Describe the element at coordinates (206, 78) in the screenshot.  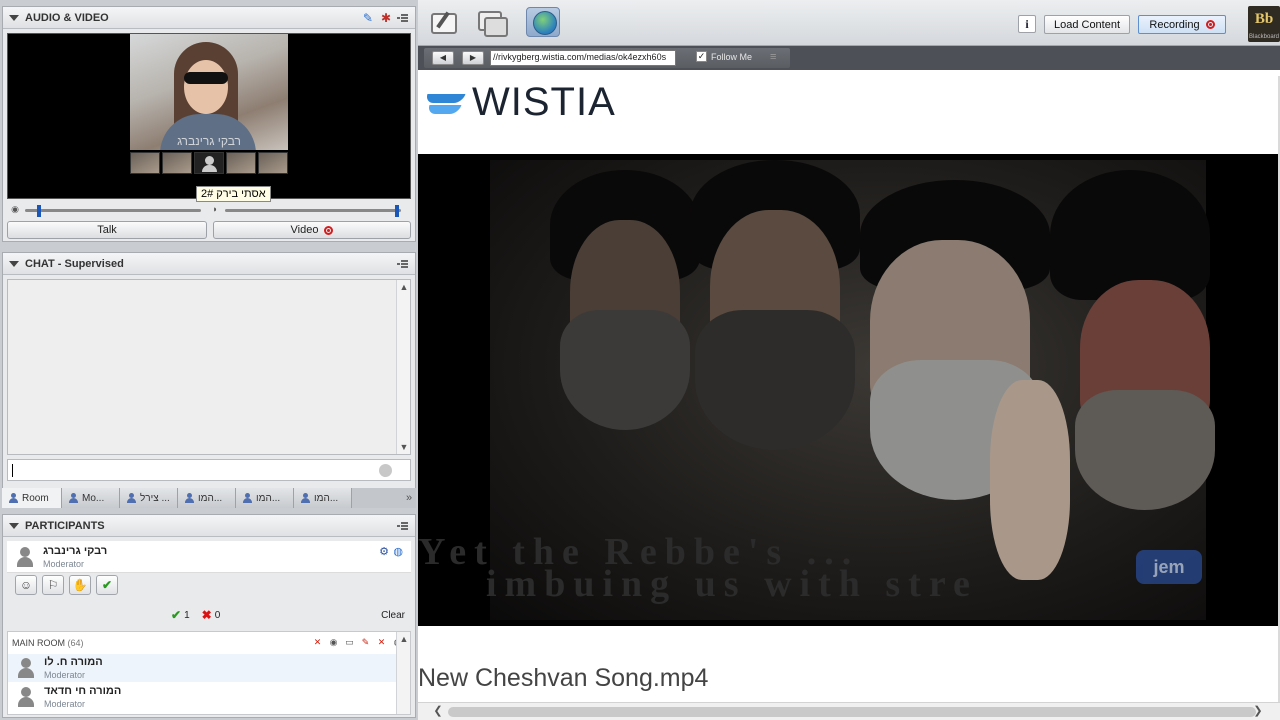
I see `person-glasses` at that location.